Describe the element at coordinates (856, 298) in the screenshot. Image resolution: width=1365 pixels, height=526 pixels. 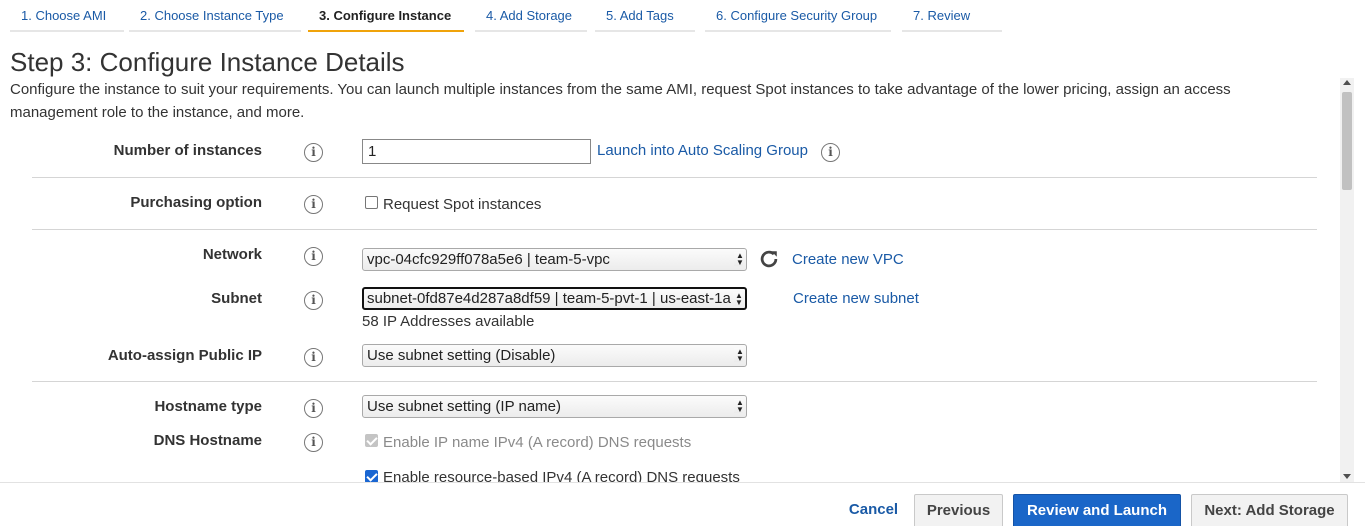
I see `create-subnet-link: Create new subnet` at that location.